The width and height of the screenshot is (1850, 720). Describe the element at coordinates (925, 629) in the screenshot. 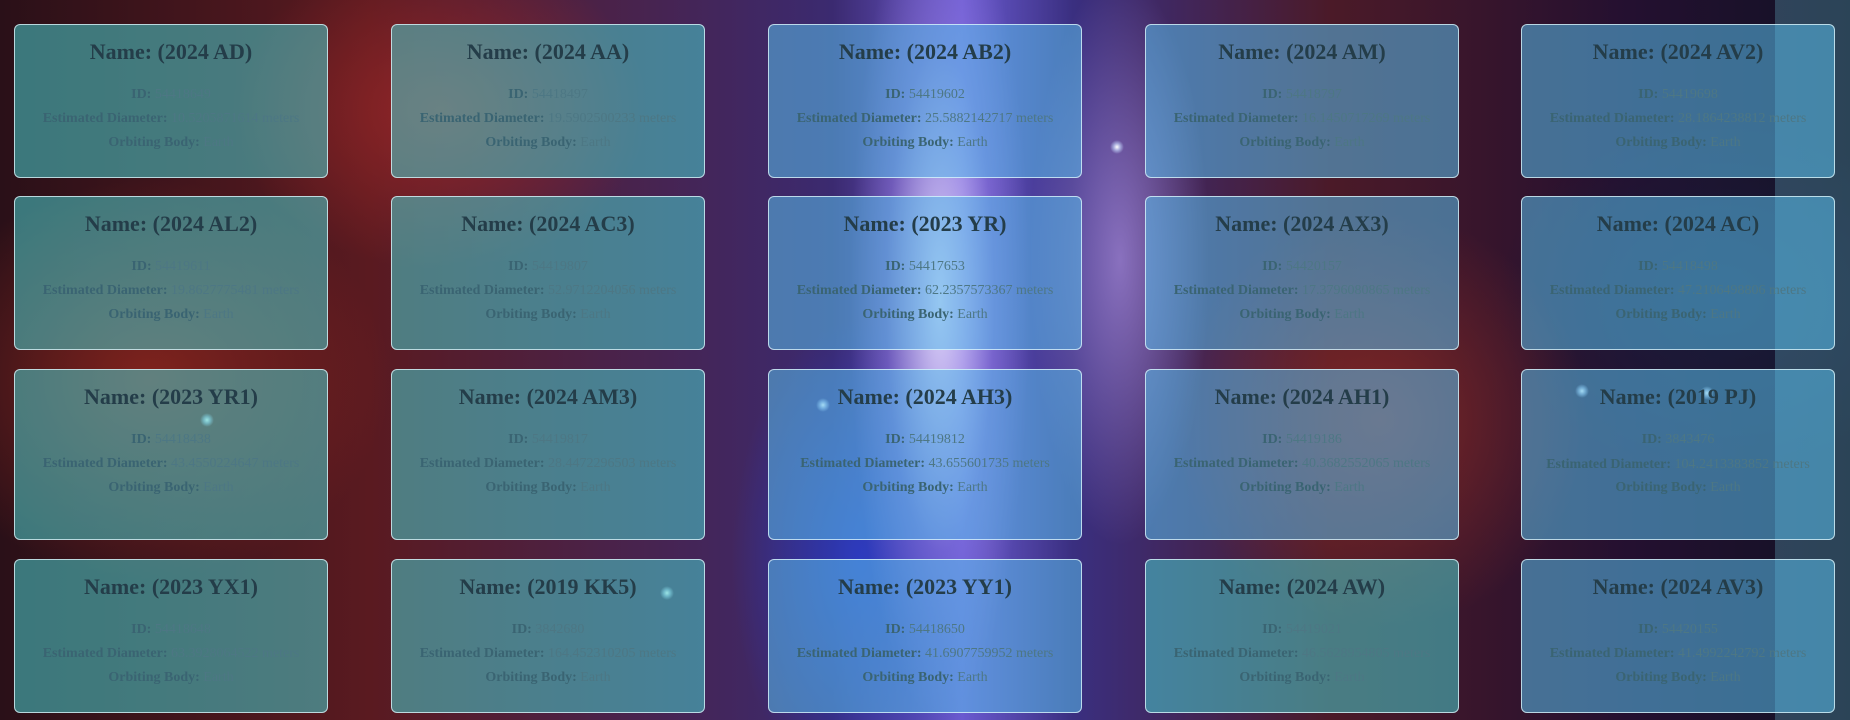

I see `asteroid-id: ID: 54418650` at that location.